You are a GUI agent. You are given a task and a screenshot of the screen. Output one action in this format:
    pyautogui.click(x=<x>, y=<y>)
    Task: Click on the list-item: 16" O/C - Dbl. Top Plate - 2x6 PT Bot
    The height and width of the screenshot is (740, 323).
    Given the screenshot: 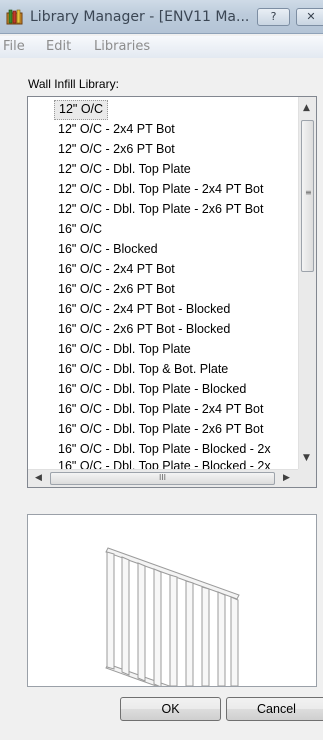 What is the action you would take?
    pyautogui.click(x=160, y=429)
    